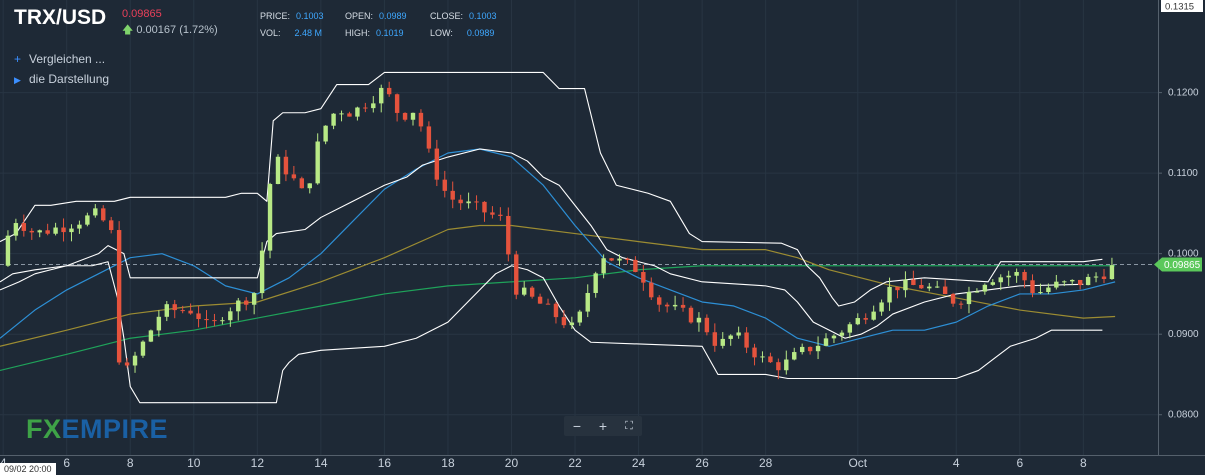 The width and height of the screenshot is (1205, 475). What do you see at coordinates (44, 429) in the screenshot?
I see `logo-fx: FX` at bounding box center [44, 429].